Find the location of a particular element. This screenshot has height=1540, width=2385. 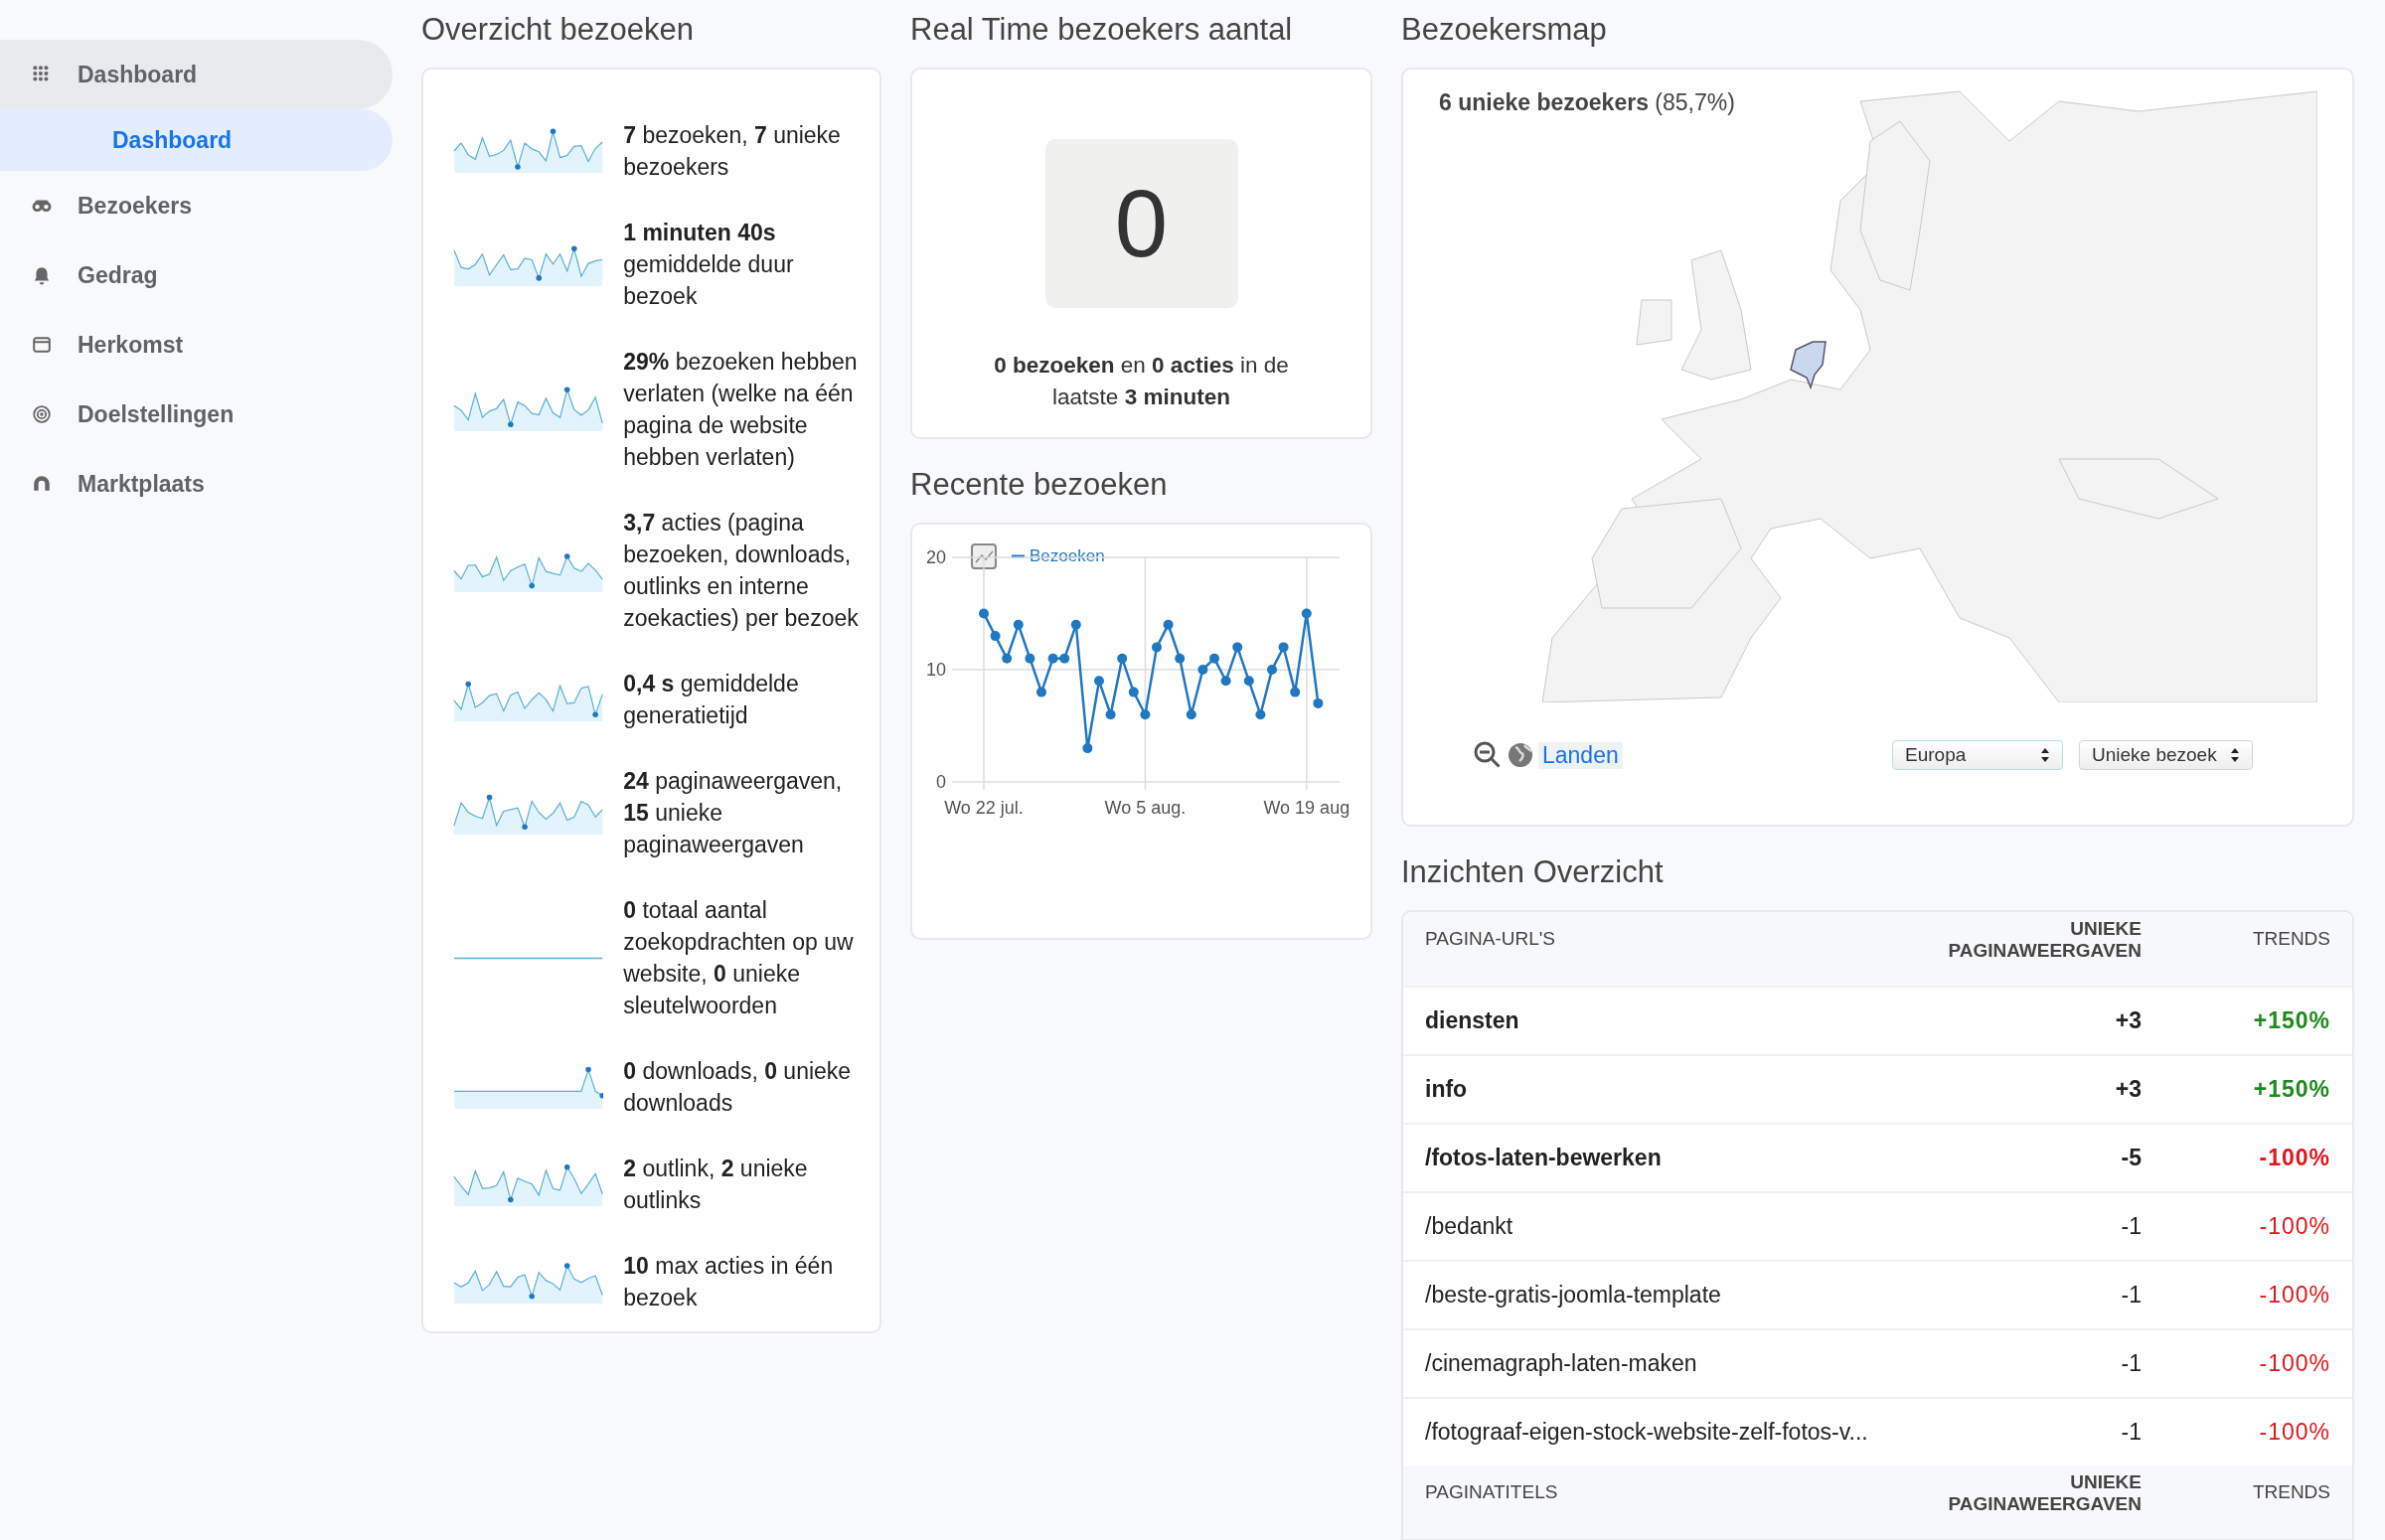

realtime-summary: 0 bezoeken en 0 acties in de laatste 3 minuten is located at coordinates (1141, 381).